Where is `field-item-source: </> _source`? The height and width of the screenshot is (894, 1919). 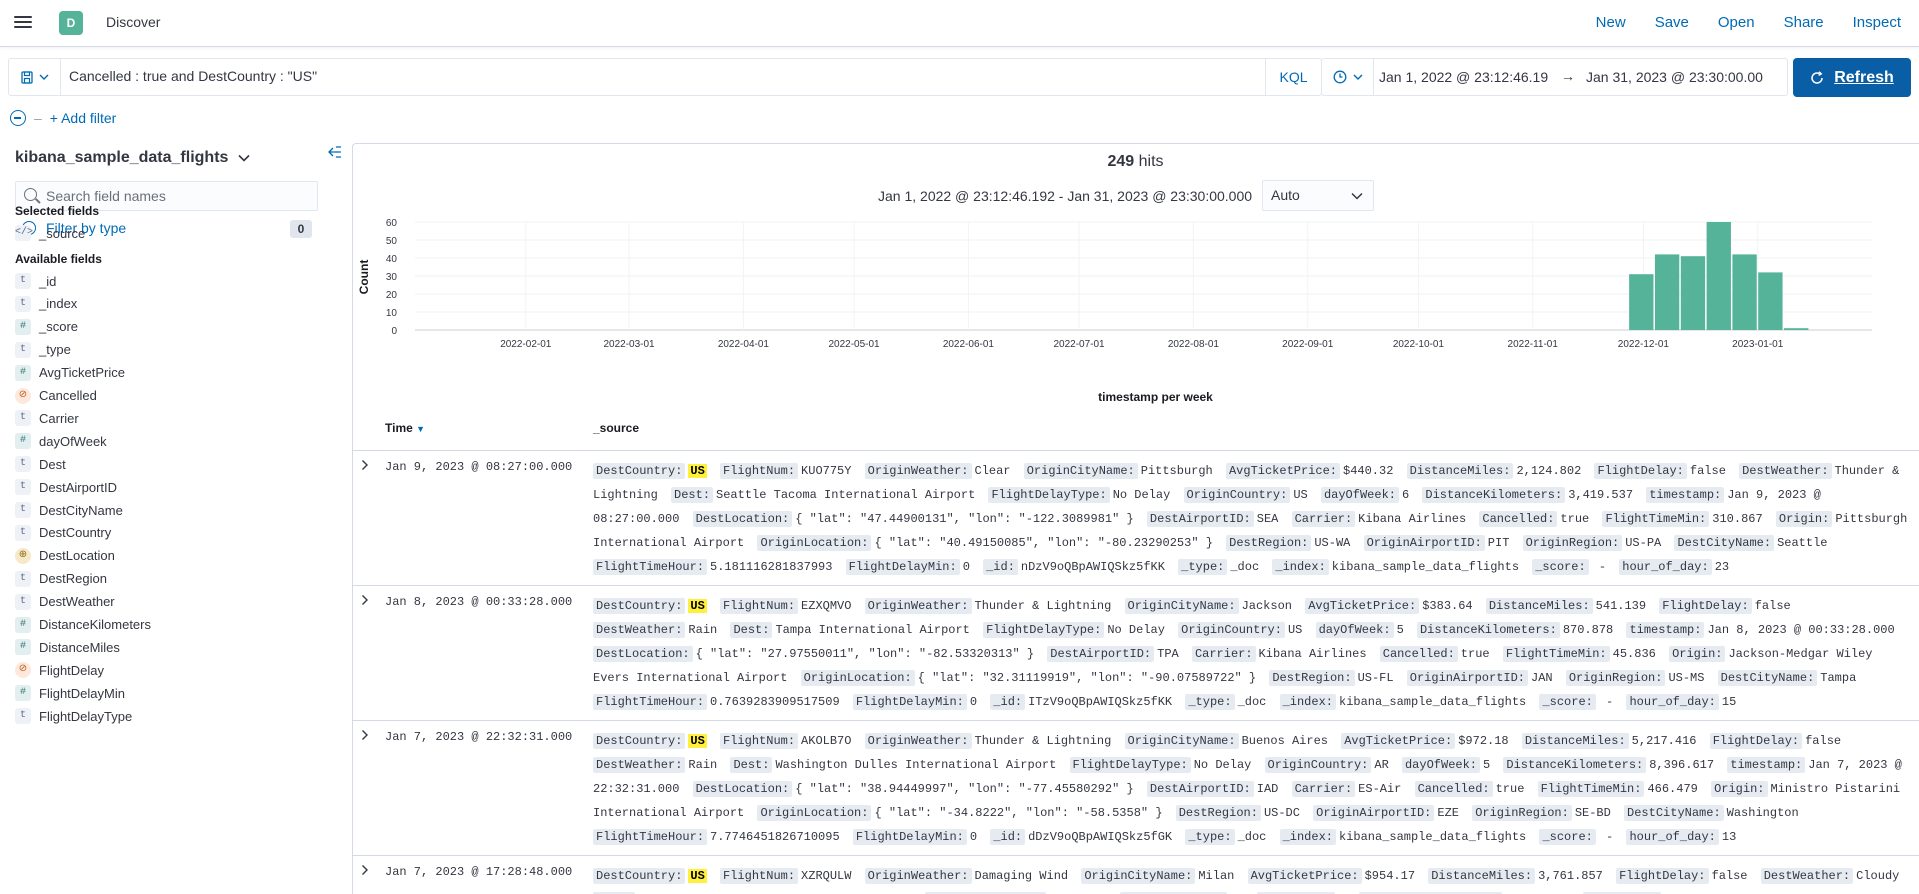
field-item-source: </> _source is located at coordinates (50, 233).